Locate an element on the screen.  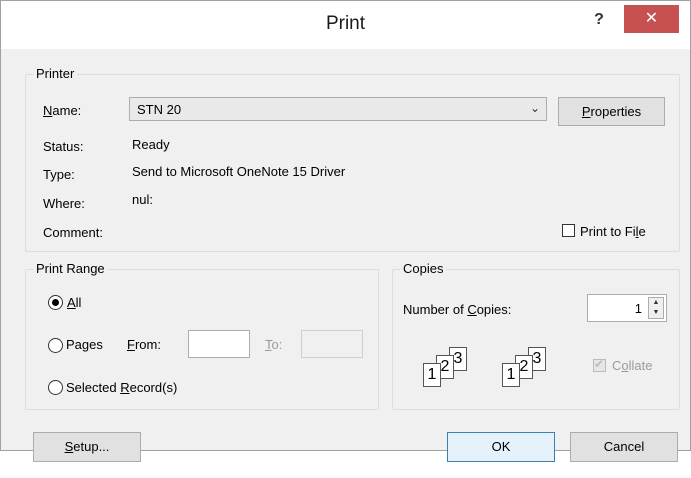
collate-label: Collate is located at coordinates (632, 365).